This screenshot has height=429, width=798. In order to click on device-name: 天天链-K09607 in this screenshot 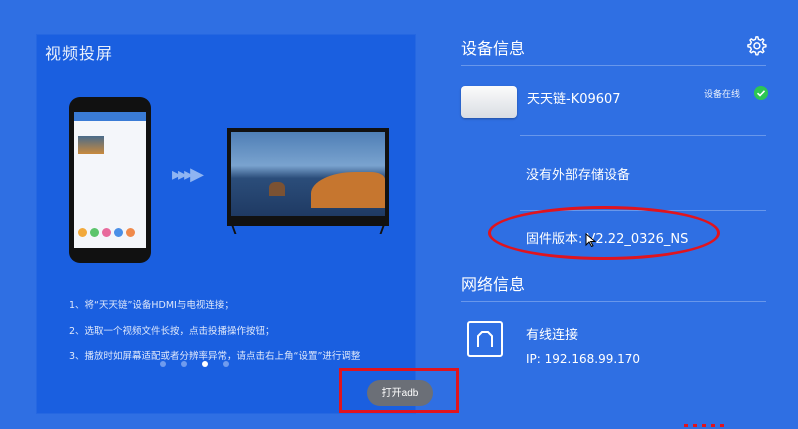, I will do `click(574, 99)`.